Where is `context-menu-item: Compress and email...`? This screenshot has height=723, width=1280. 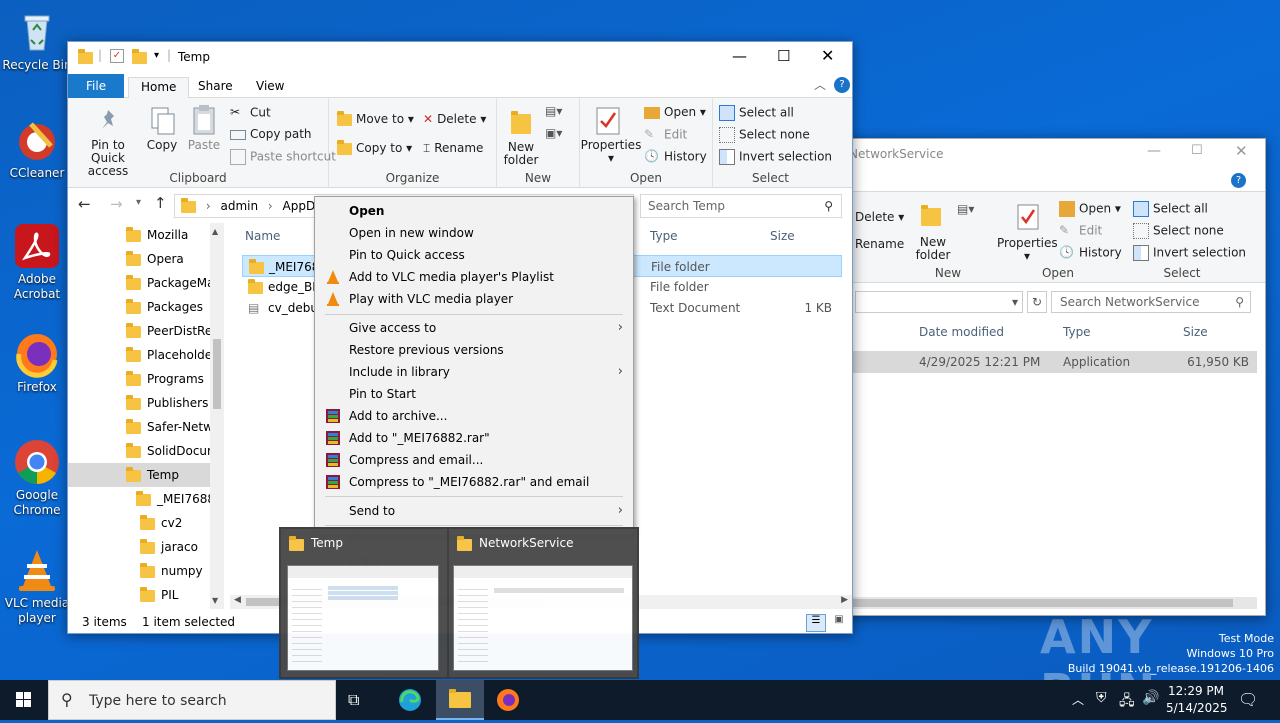 context-menu-item: Compress and email... is located at coordinates (474, 460).